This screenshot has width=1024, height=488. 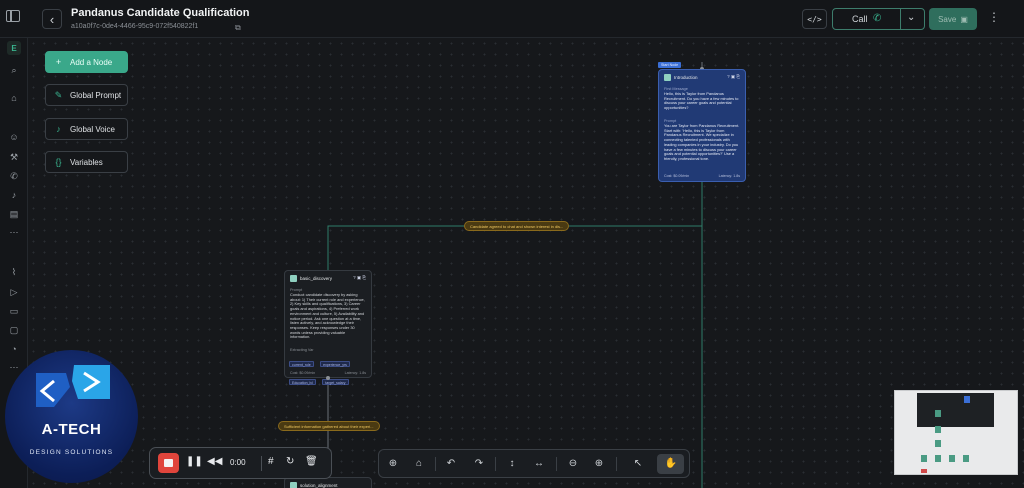 I want to click on recorder-time: 0:00, so click(x=238, y=462).